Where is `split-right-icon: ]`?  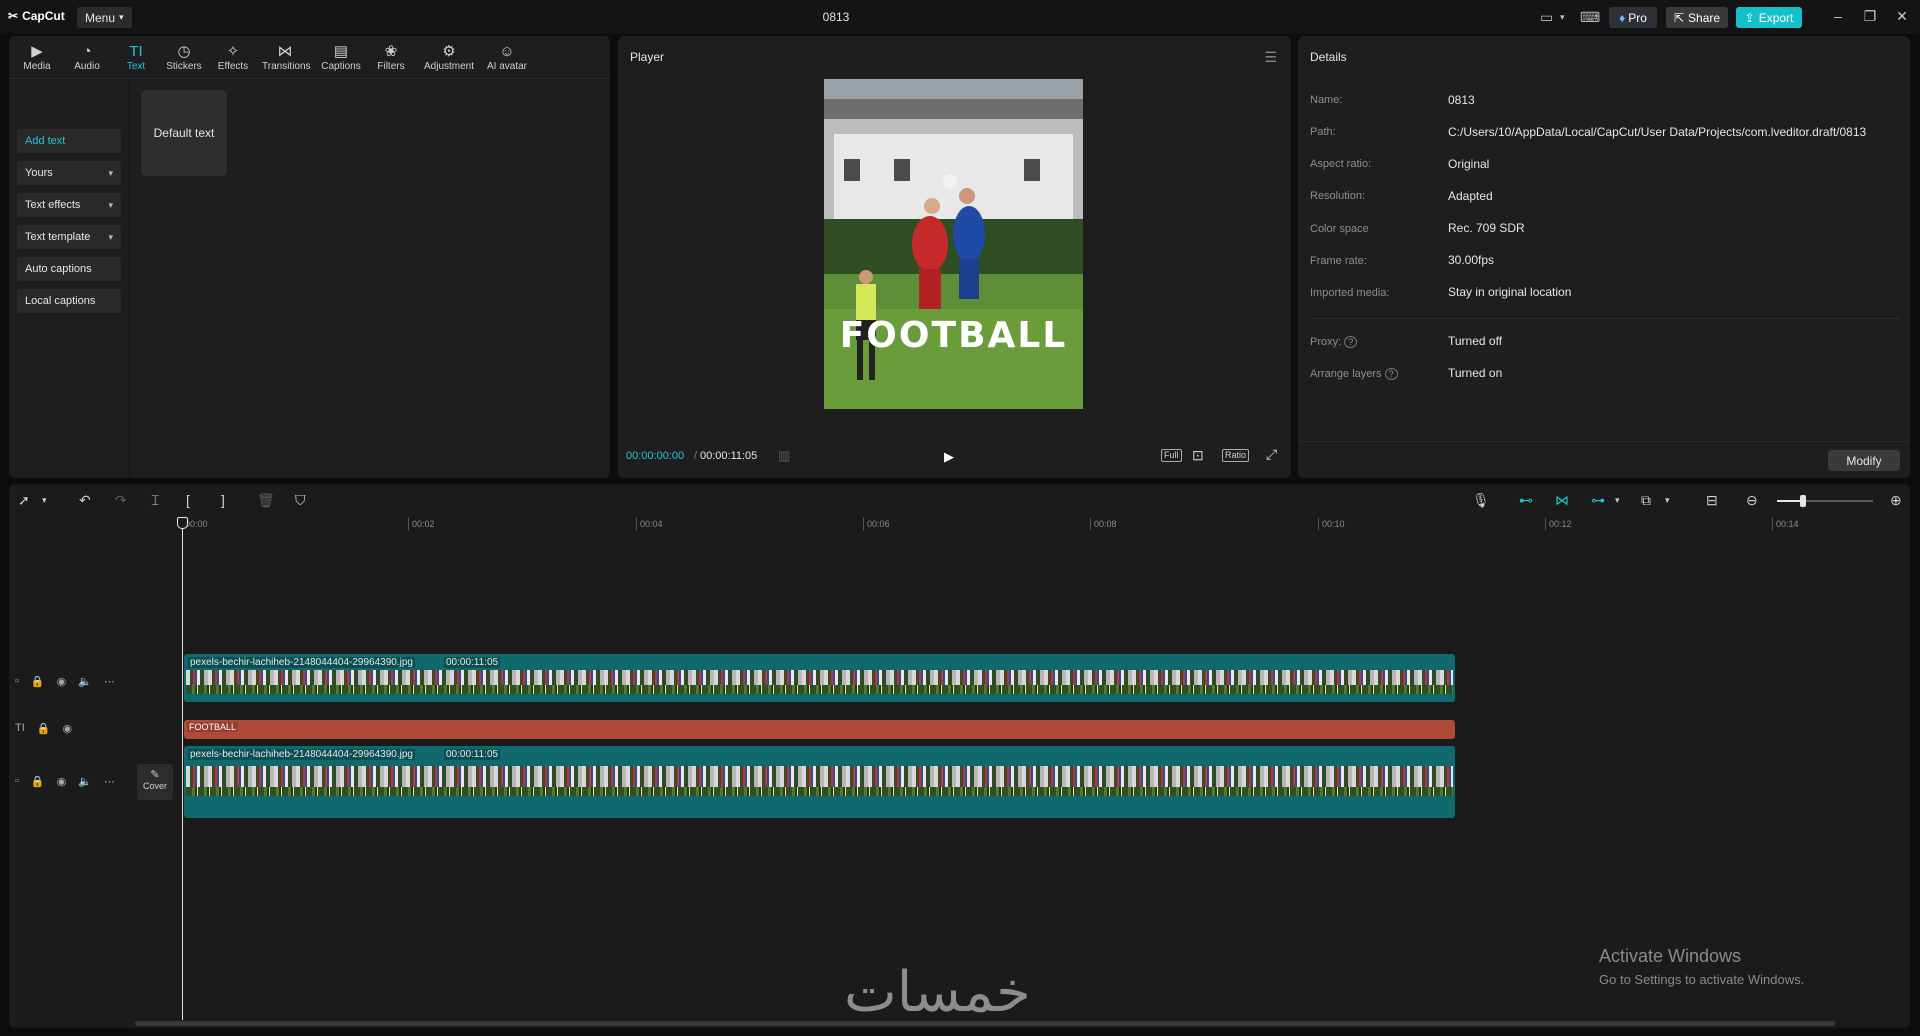
split-right-icon: ] is located at coordinates (223, 500).